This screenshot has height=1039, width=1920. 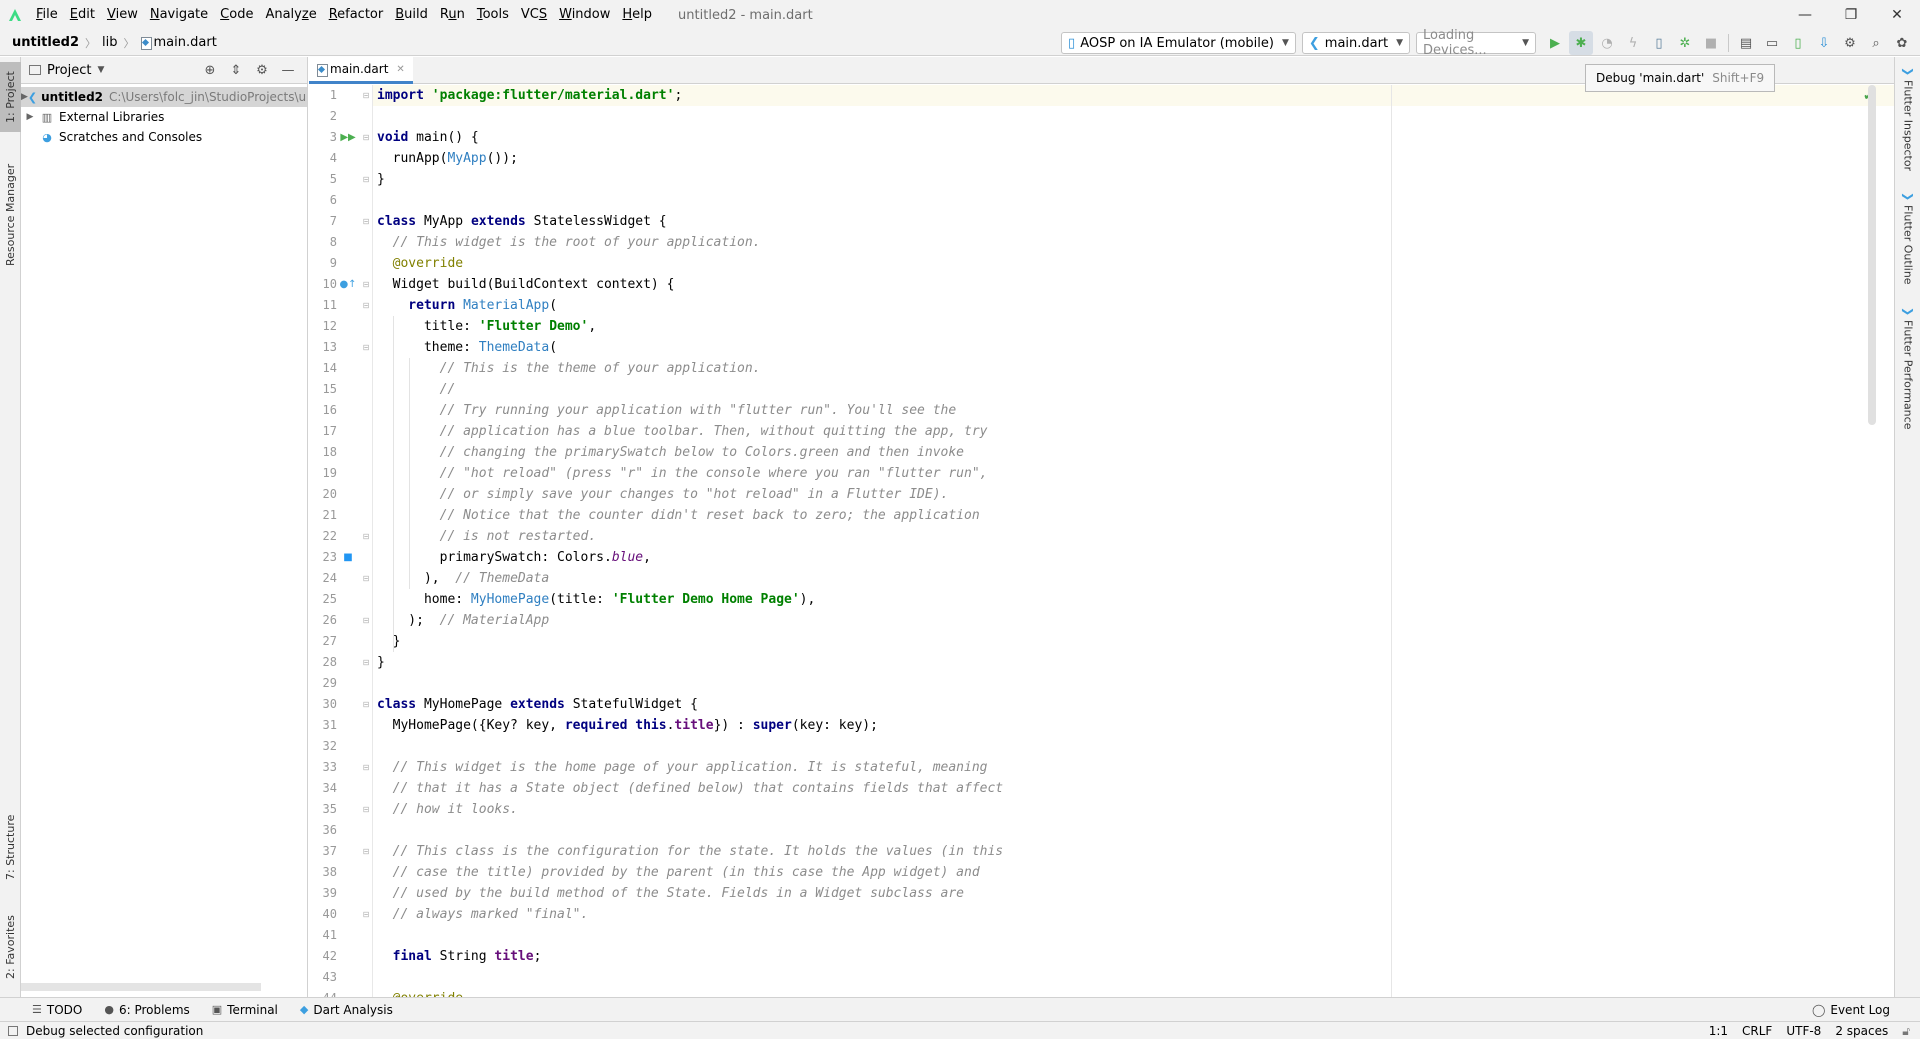 I want to click on tool-tab-todo: ☰ TODO, so click(x=57, y=1010).